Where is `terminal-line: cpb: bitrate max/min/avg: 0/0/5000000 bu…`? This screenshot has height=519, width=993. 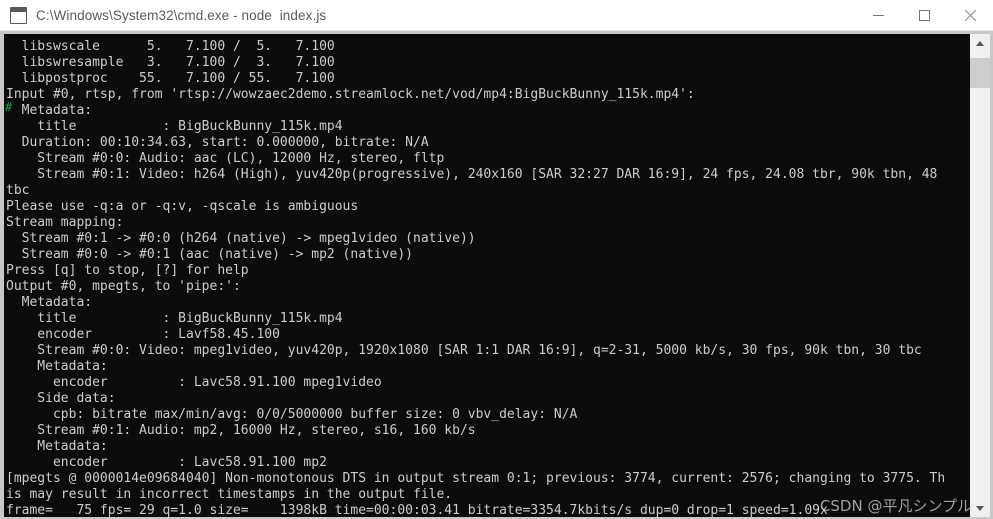
terminal-line: cpb: bitrate max/min/avg: 0/0/5000000 bu… is located at coordinates (292, 414).